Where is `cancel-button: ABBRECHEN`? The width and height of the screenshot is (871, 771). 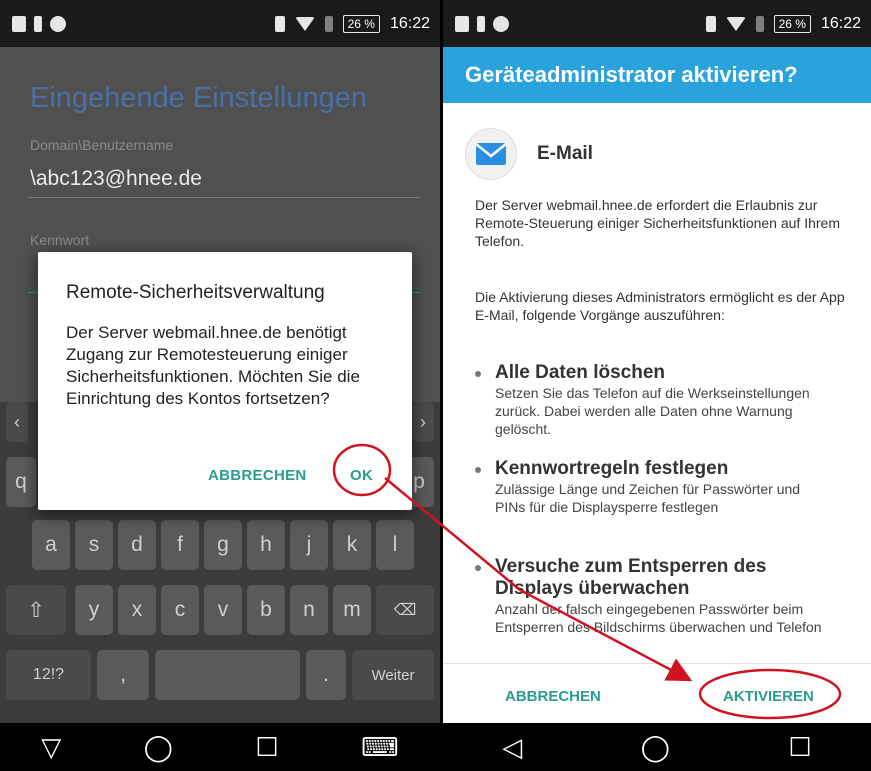 cancel-button: ABBRECHEN is located at coordinates (553, 696).